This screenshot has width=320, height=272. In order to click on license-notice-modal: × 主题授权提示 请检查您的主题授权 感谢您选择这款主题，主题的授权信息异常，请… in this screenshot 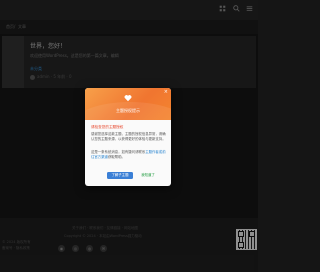, I will do `click(128, 137)`.